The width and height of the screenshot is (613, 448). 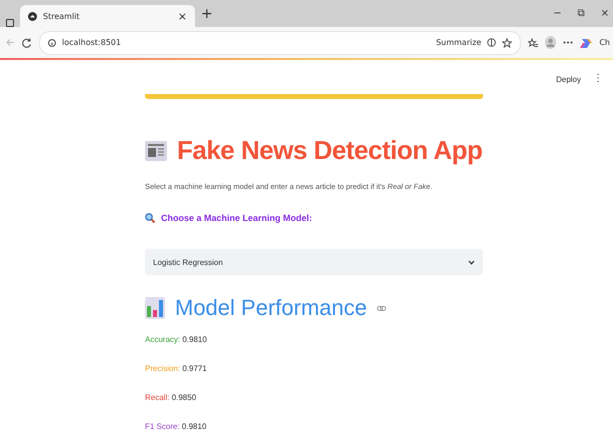 I want to click on info-icon, so click(x=52, y=42).